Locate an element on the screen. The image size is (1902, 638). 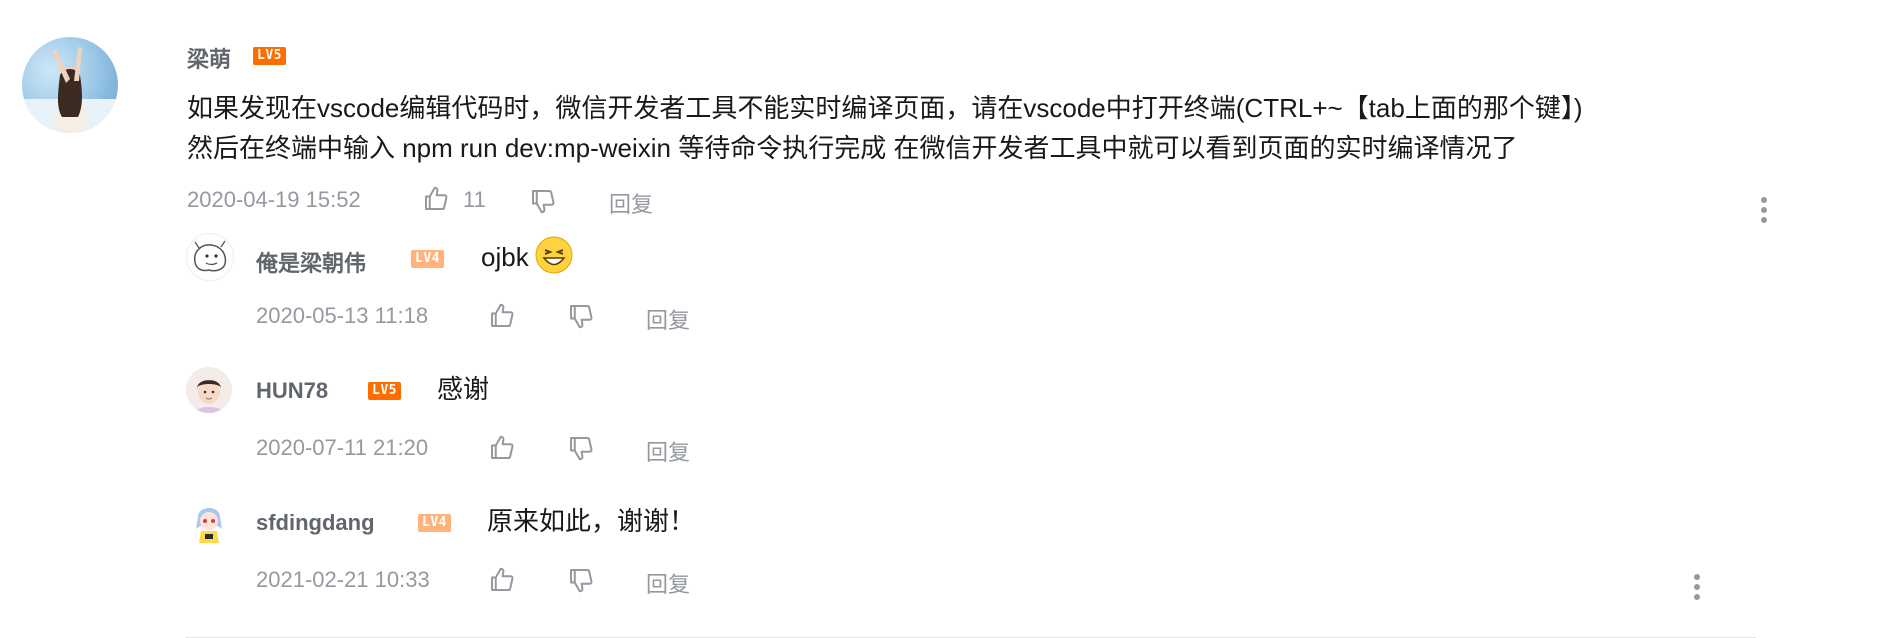
comment-time: 2020-04-19 15:52 is located at coordinates (274, 199).